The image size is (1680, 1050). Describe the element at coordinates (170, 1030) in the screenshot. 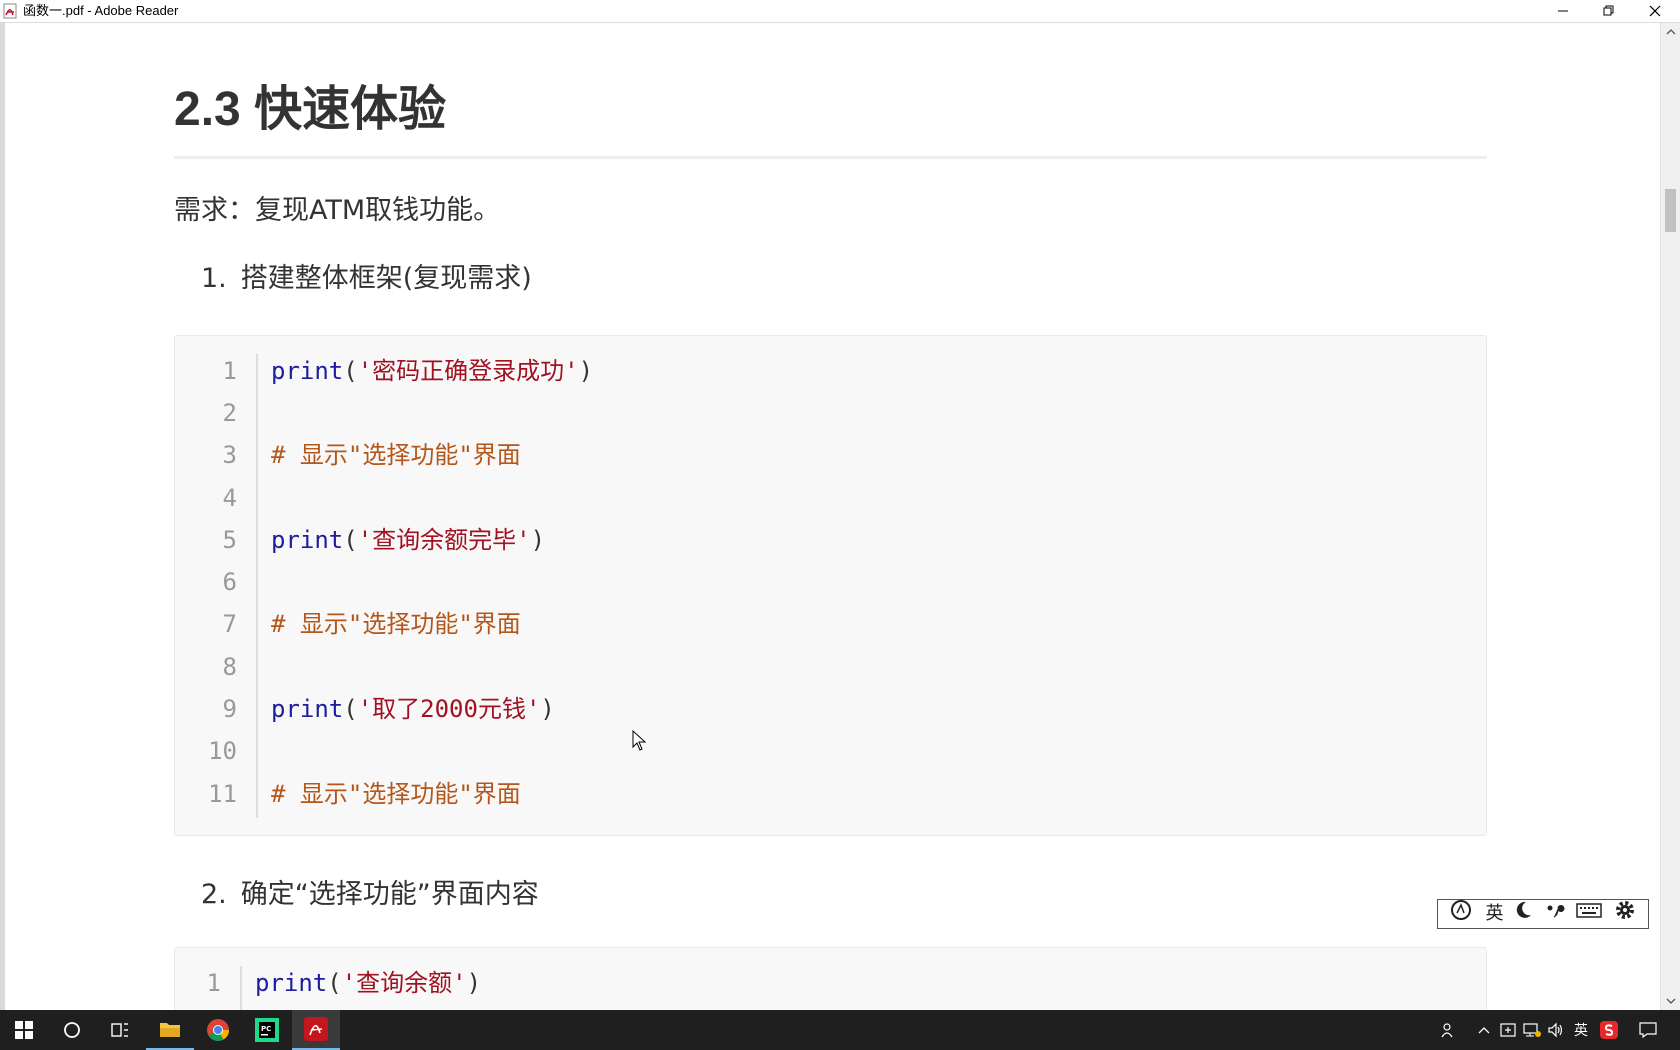

I see `file-explorer-icon` at that location.